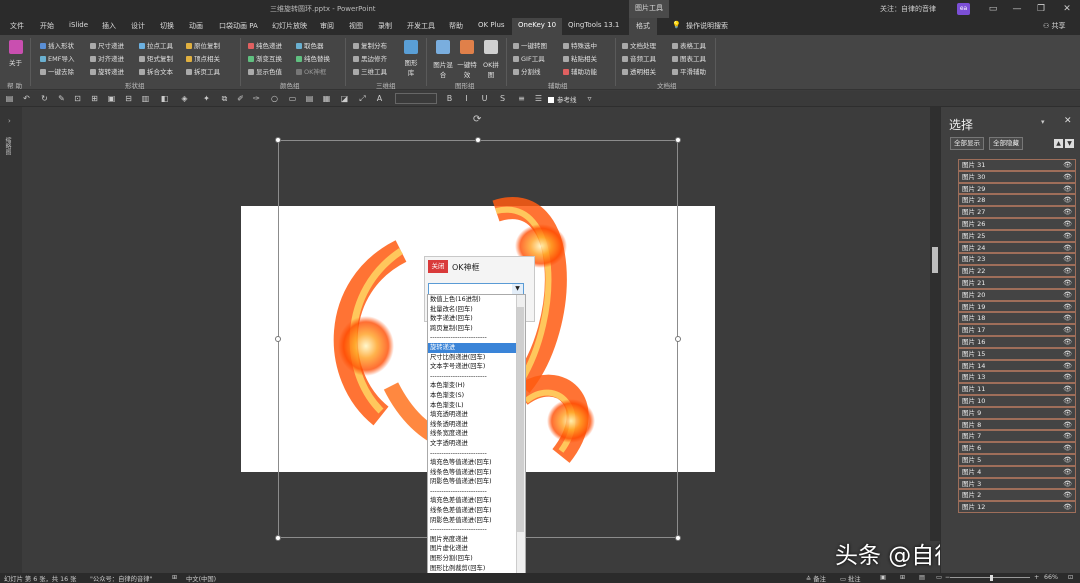  What do you see at coordinates (310, 45) in the screenshot?
I see `eyedropper-button: 取色器` at bounding box center [310, 45].